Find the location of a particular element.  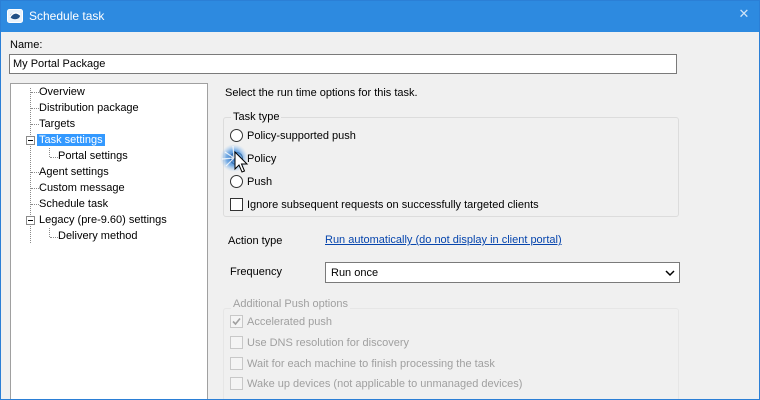

tree-item-delivery-method: Delivery method is located at coordinates (97, 236).